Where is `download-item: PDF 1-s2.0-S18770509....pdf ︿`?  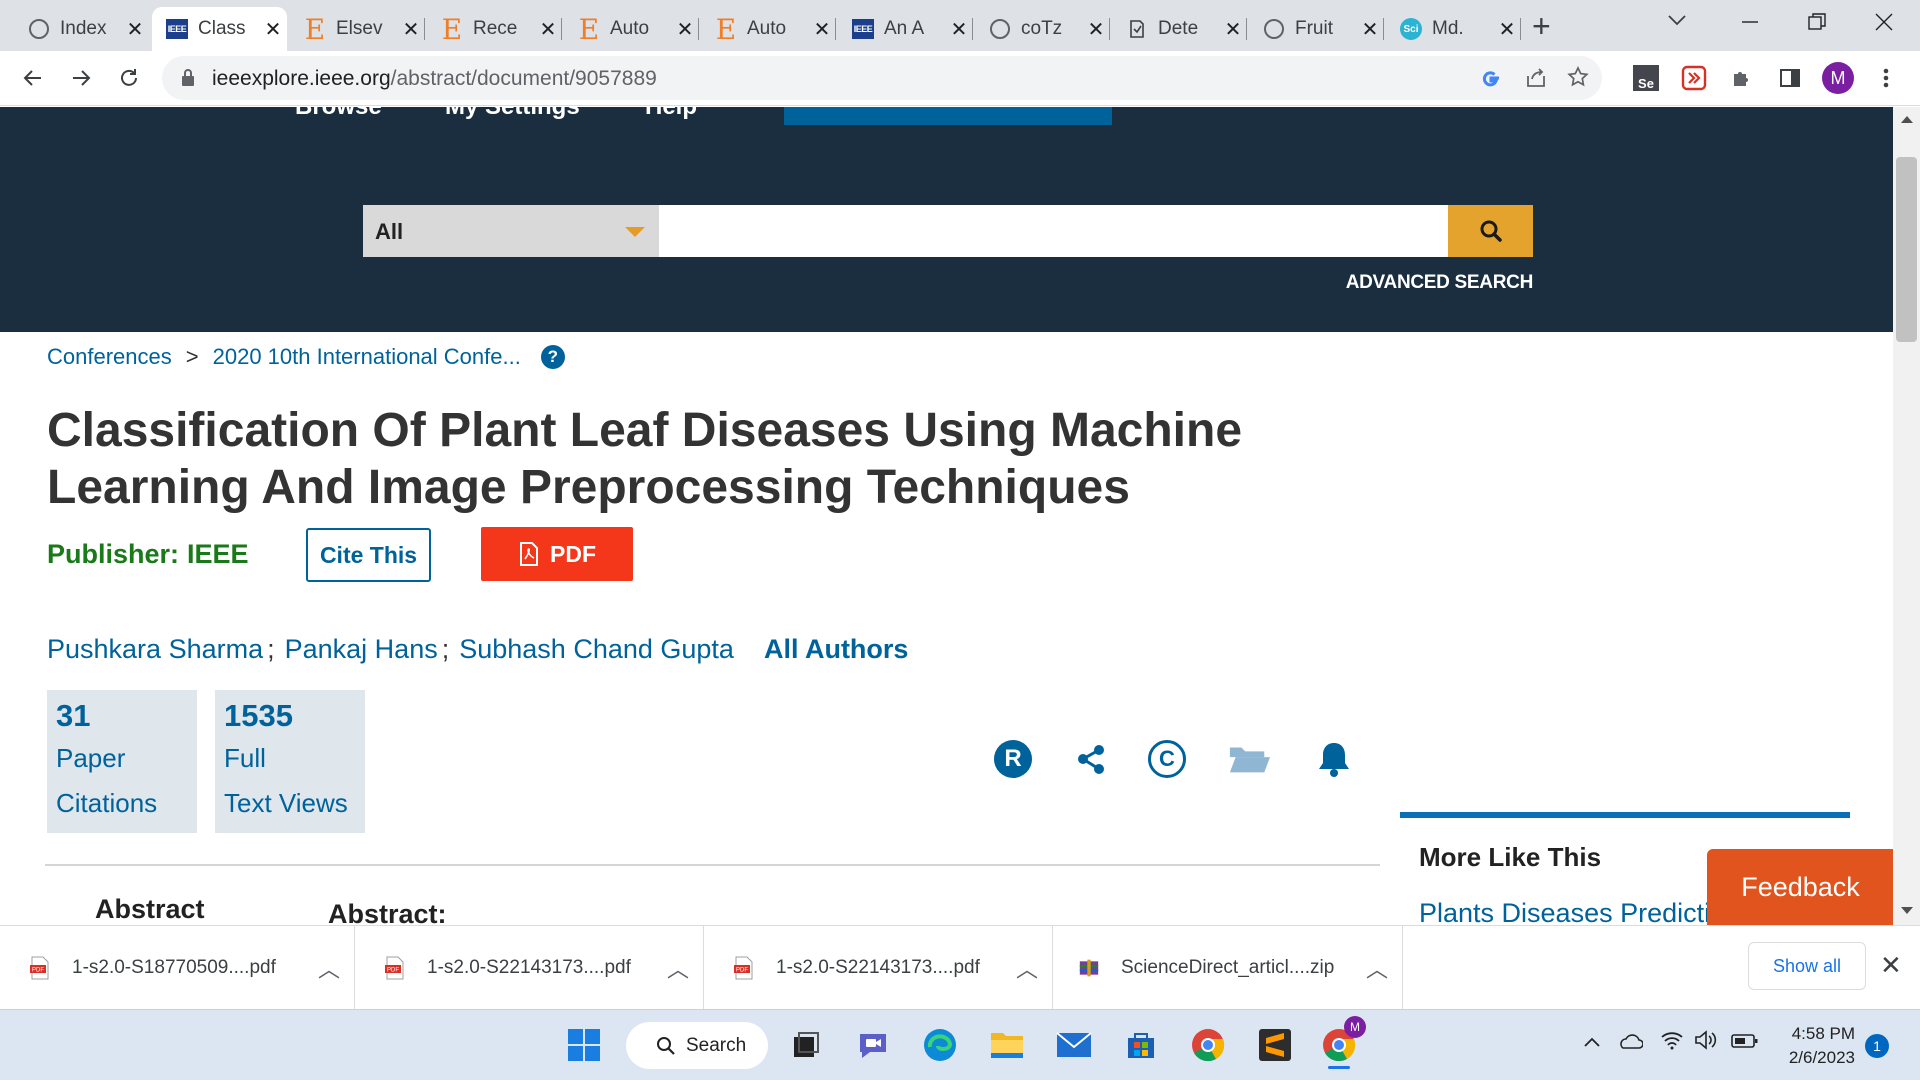 download-item: PDF 1-s2.0-S18770509....pdf ︿ is located at coordinates (177, 968).